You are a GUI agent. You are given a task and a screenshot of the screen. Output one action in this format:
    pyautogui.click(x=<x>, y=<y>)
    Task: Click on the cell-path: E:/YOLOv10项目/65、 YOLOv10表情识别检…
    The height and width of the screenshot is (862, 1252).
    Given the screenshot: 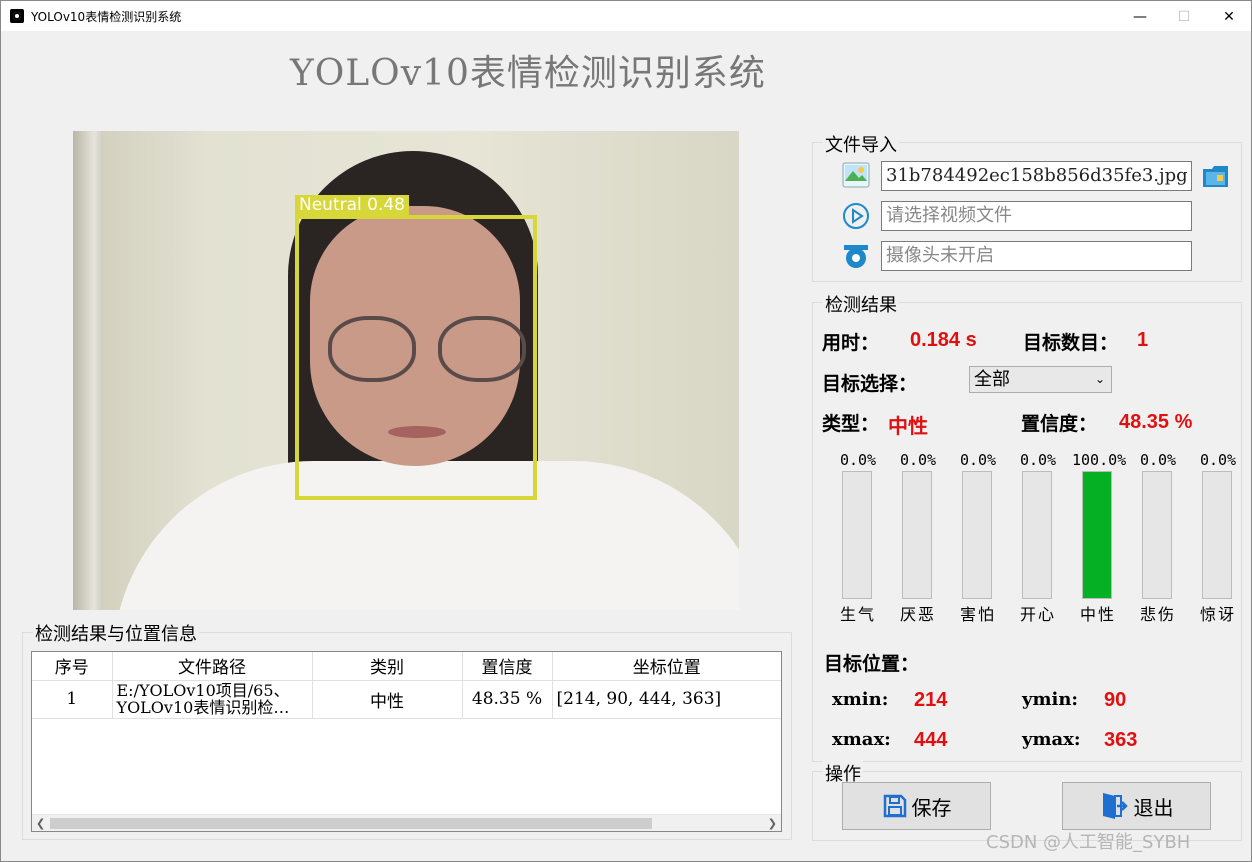 What is the action you would take?
    pyautogui.click(x=212, y=699)
    